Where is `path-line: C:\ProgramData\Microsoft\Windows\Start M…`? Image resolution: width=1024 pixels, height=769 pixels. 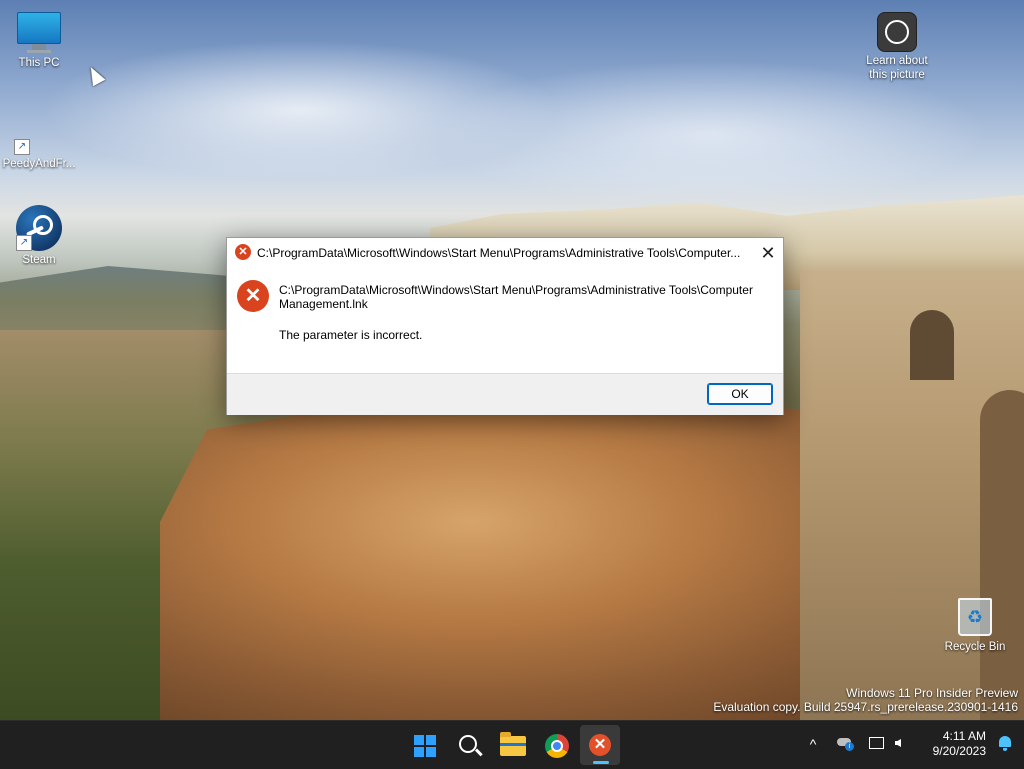 path-line: C:\ProgramData\Microsoft\Windows\Start M… is located at coordinates (516, 290).